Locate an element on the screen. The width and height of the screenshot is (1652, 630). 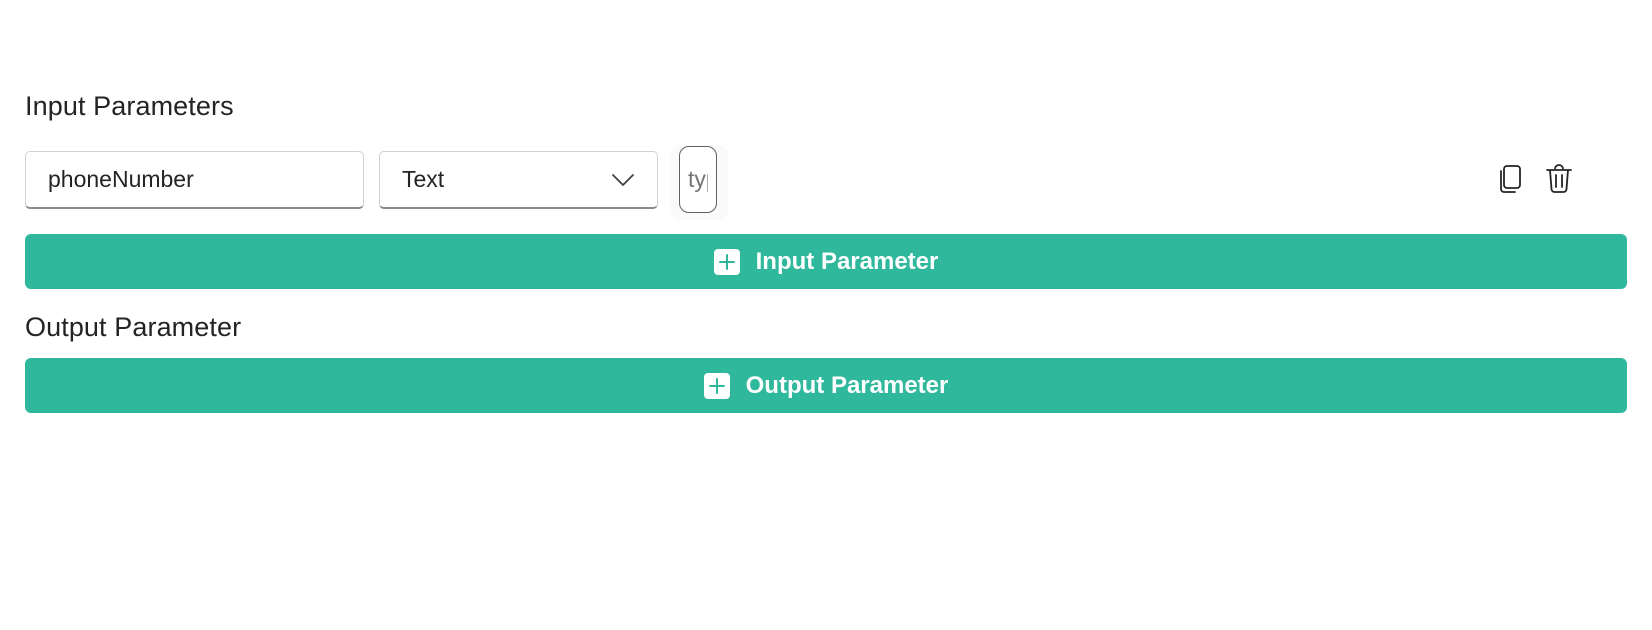
output-parameter-heading: Output Parameter is located at coordinates (133, 327).